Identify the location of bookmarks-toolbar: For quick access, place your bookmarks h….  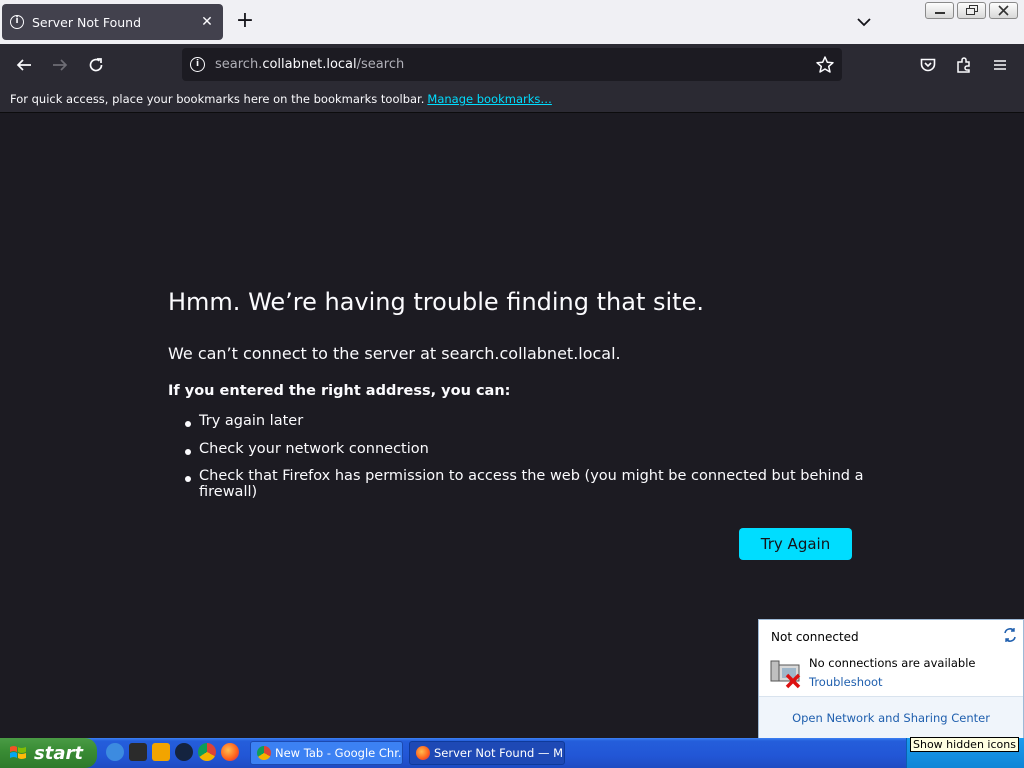
(512, 99).